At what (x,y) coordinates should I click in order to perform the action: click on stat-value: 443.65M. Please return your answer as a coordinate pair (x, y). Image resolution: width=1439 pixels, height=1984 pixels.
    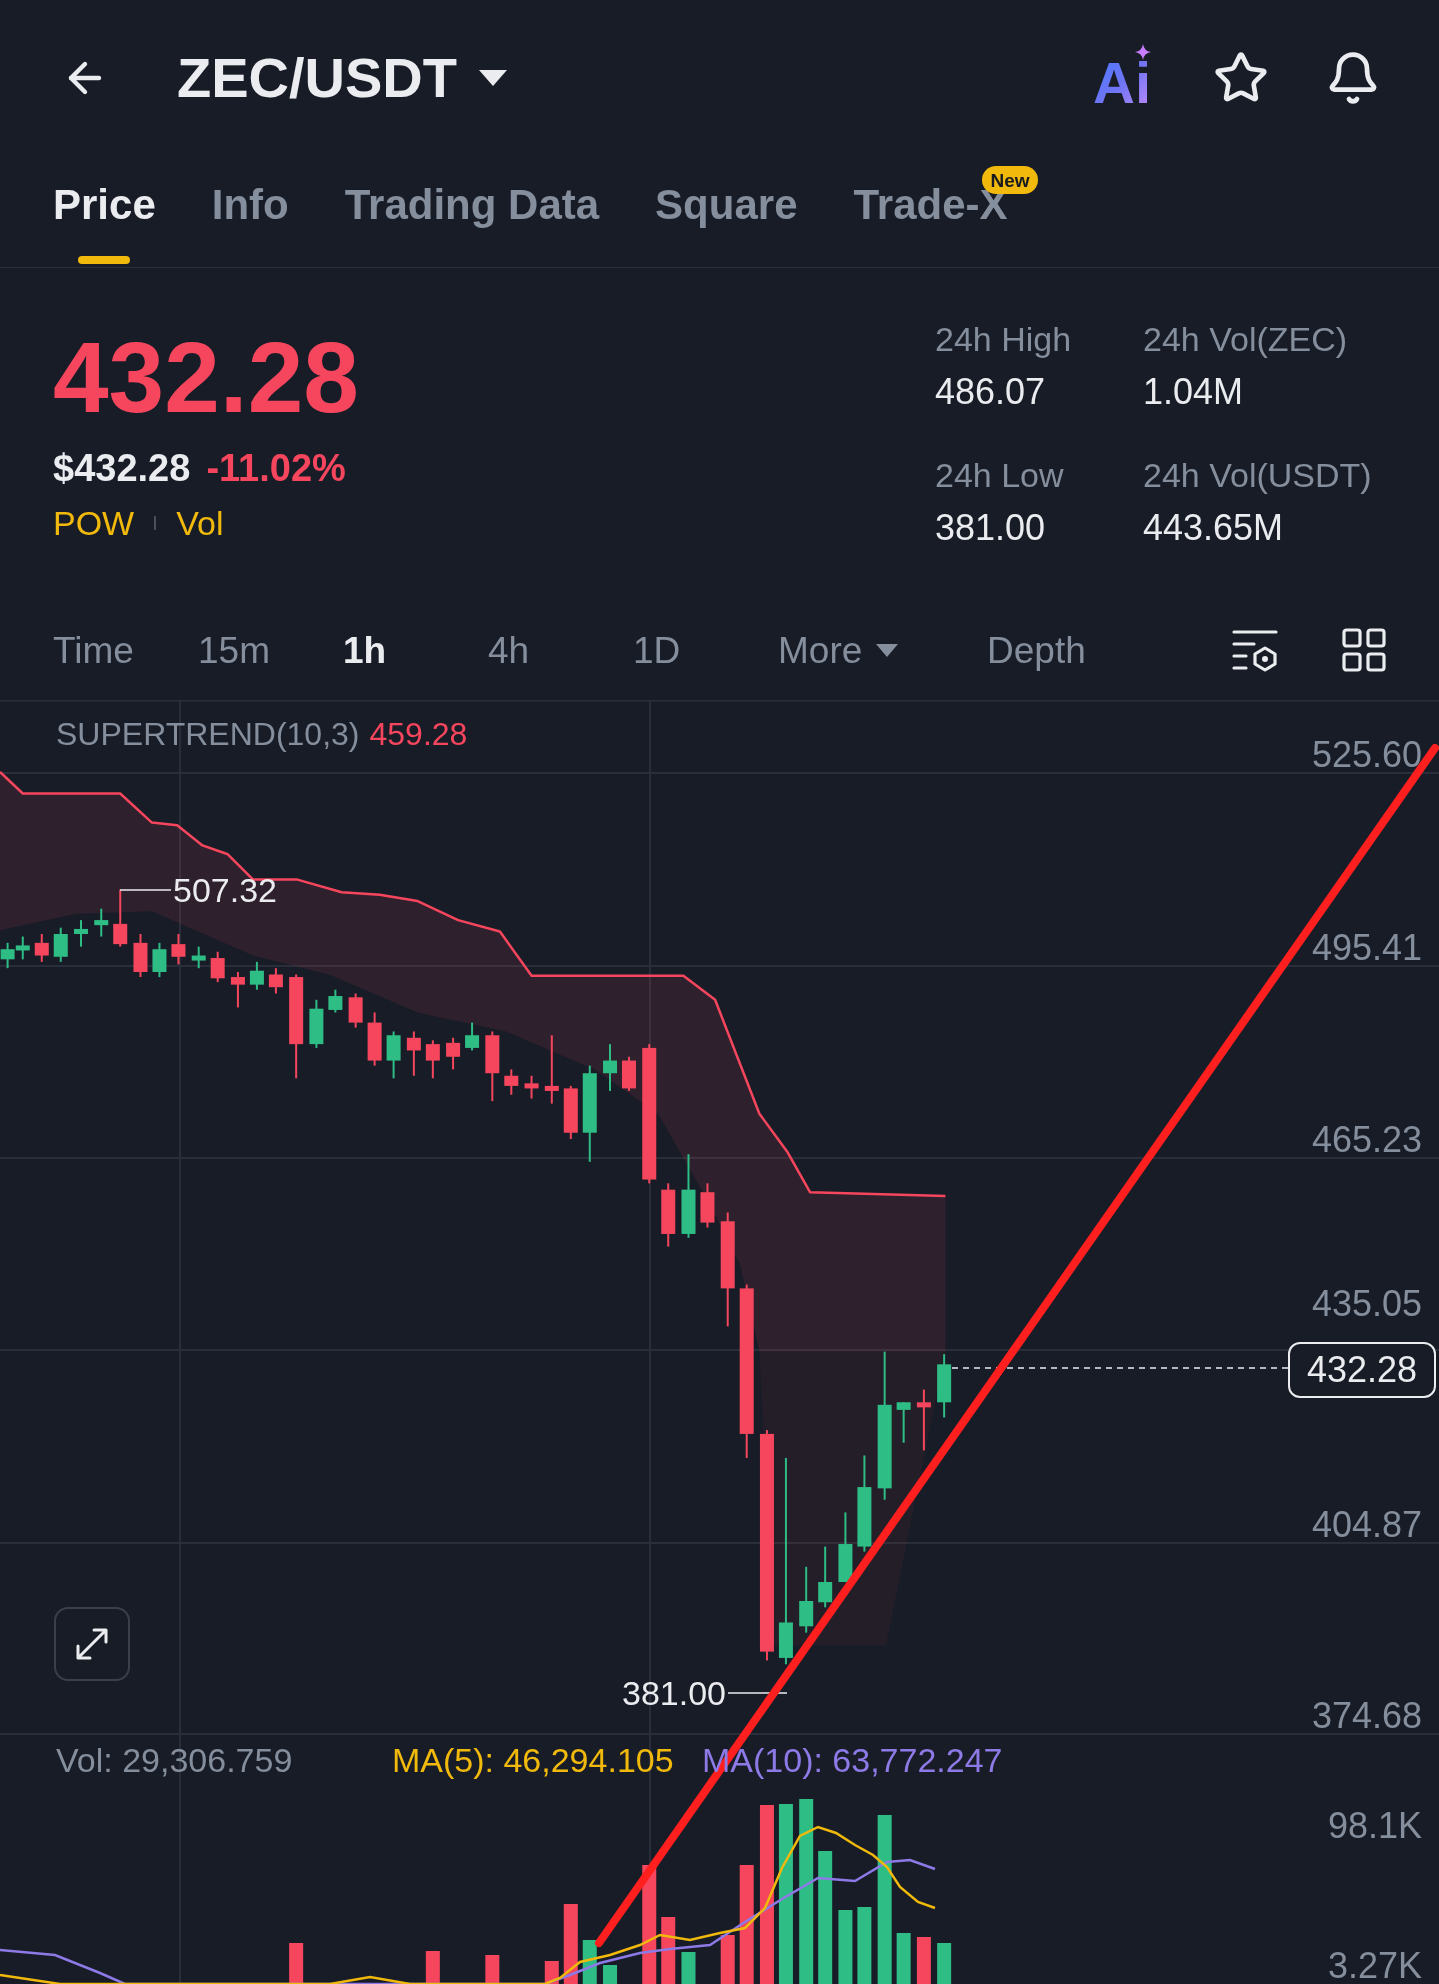
    Looking at the image, I should click on (1214, 528).